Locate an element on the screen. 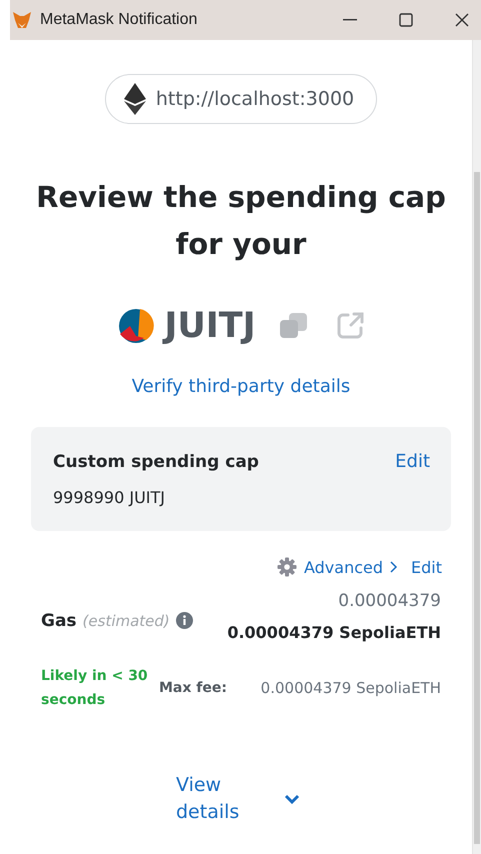  chevron-down-icon is located at coordinates (292, 799).